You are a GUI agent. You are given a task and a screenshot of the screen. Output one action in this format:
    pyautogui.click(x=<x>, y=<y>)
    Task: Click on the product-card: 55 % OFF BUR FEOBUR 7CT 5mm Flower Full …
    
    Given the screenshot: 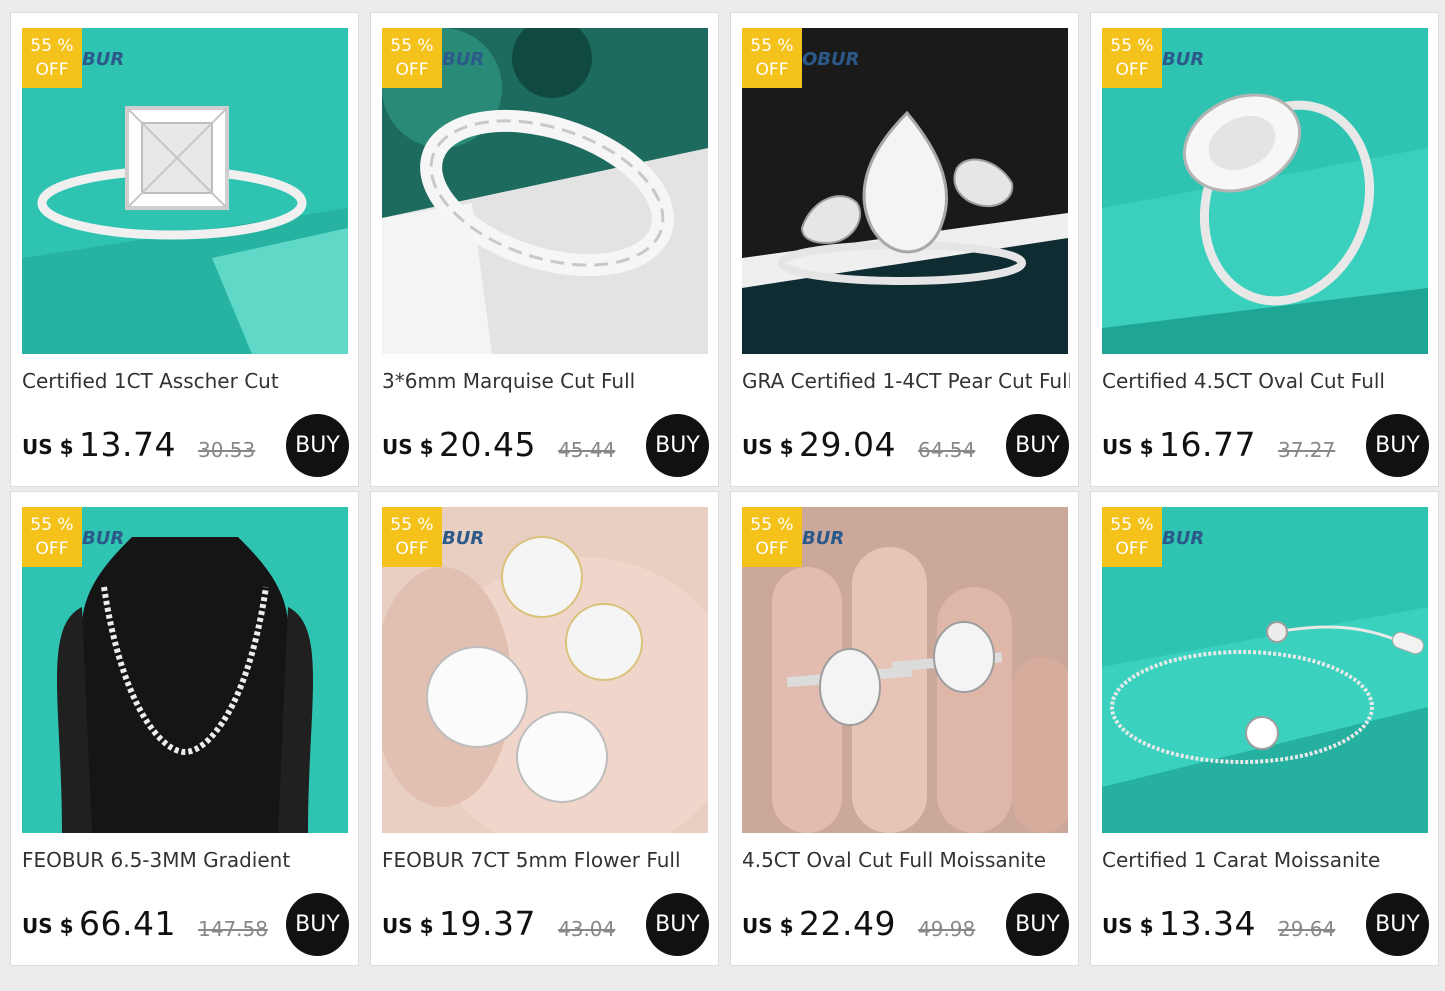 What is the action you would take?
    pyautogui.click(x=544, y=728)
    